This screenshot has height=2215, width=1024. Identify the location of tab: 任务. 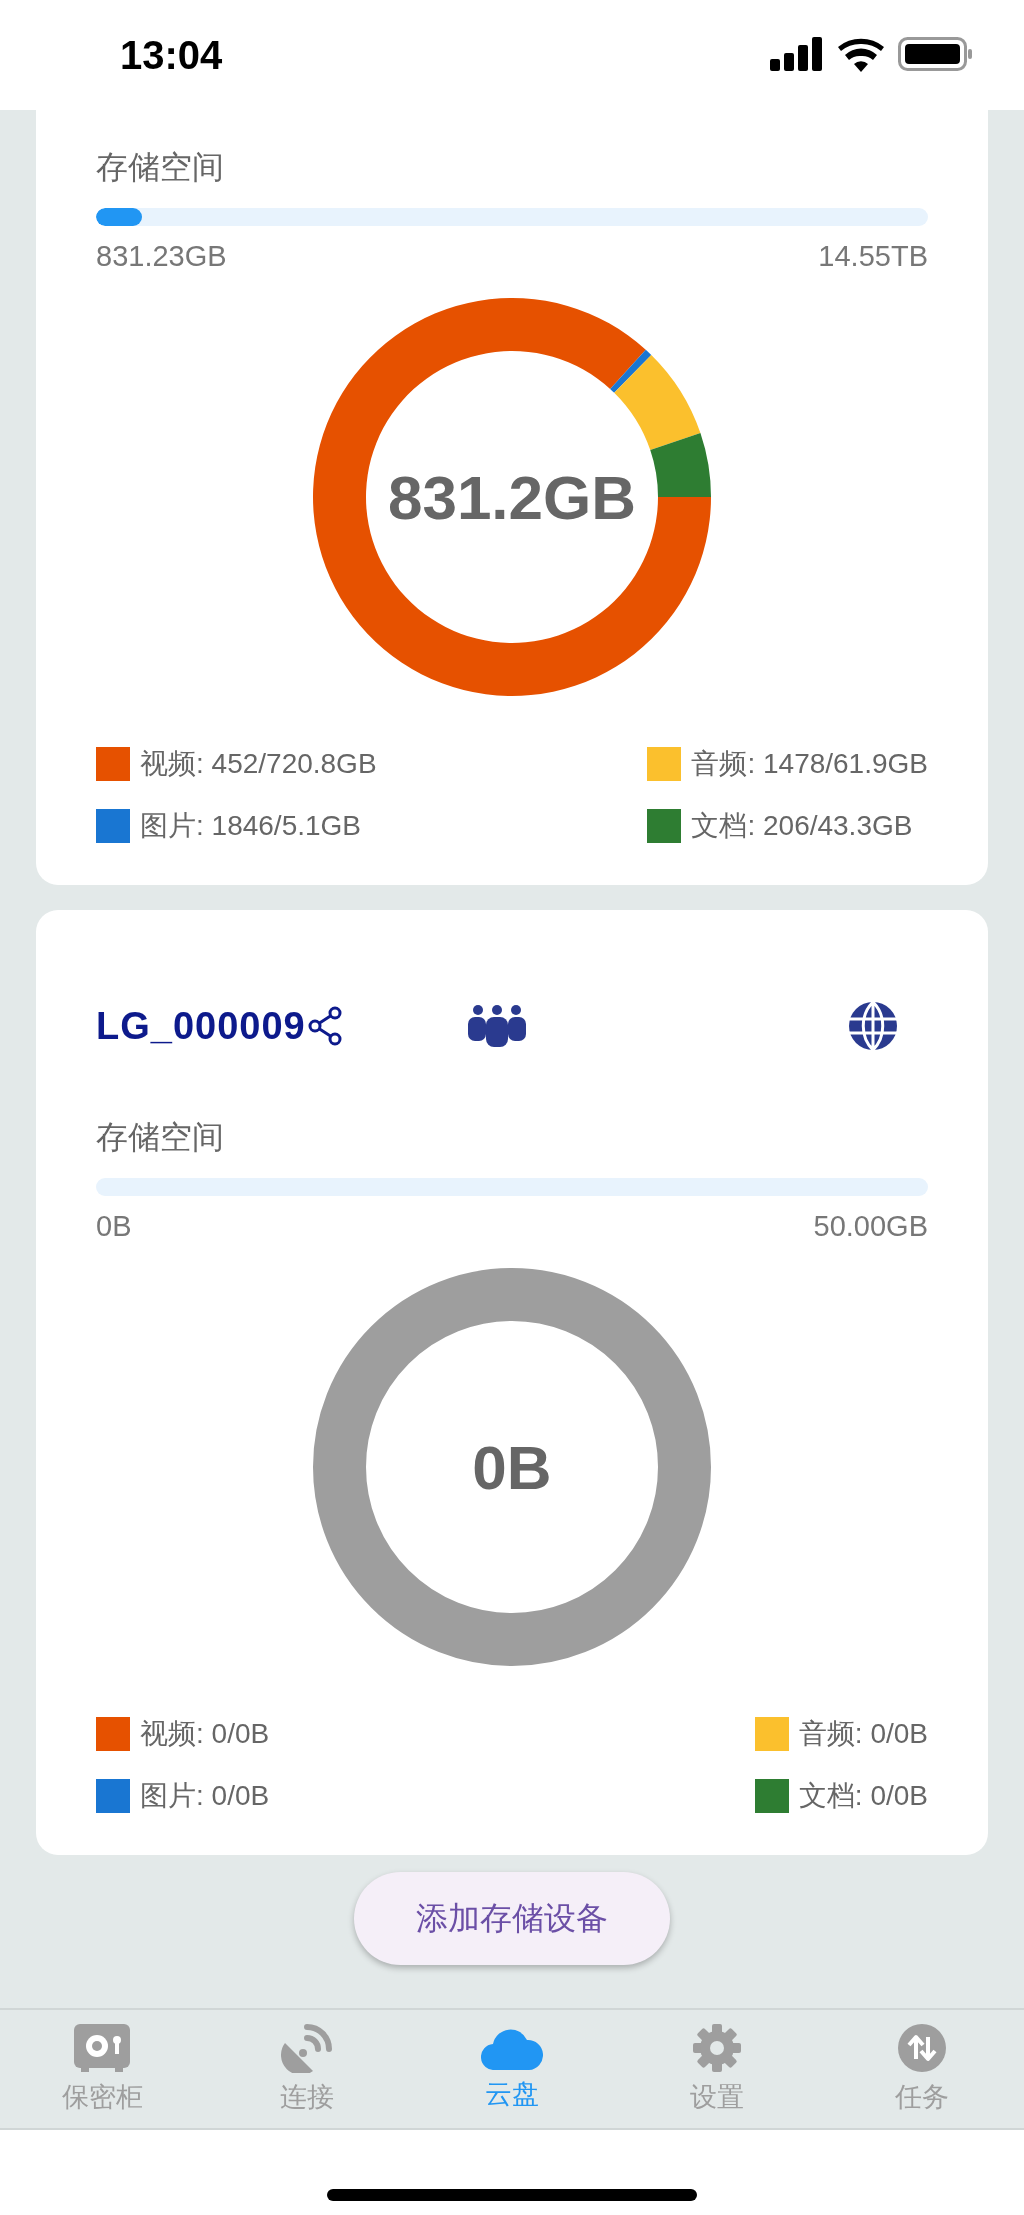
(921, 2069).